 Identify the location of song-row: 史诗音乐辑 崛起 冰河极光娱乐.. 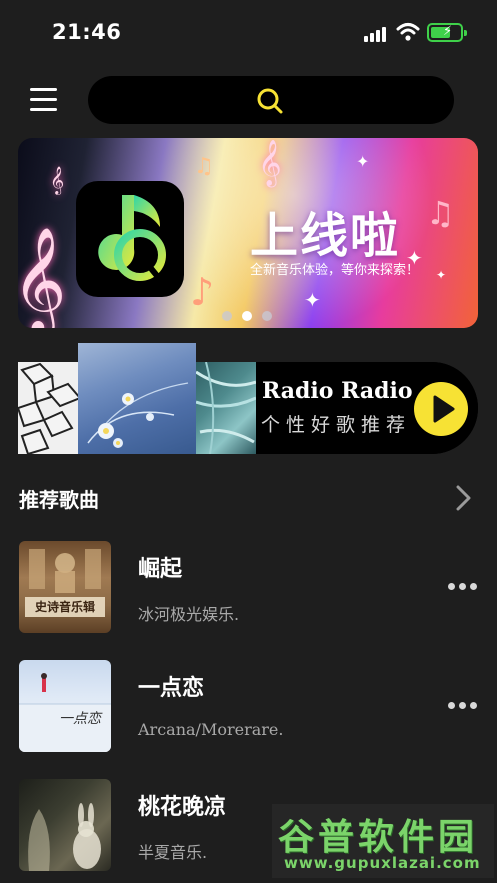
(248, 589).